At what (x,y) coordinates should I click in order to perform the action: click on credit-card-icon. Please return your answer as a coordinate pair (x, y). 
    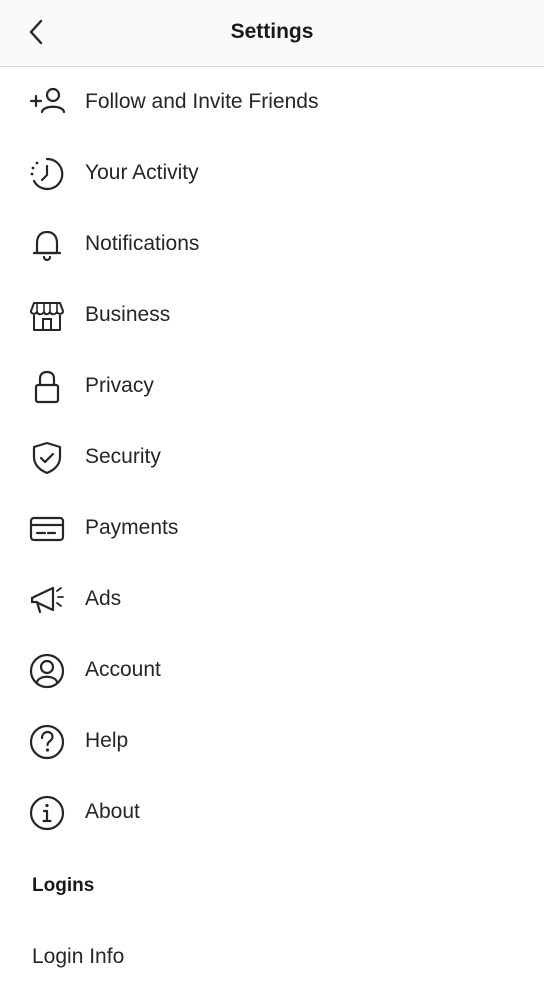
    Looking at the image, I should click on (47, 529).